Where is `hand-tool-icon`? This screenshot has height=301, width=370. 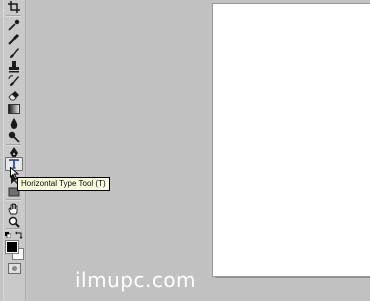 hand-tool-icon is located at coordinates (13, 209).